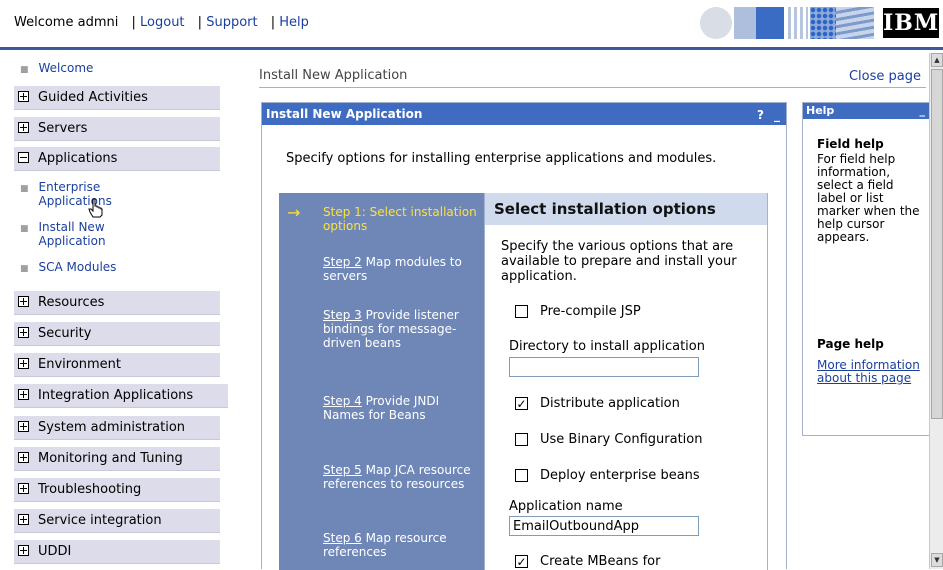 The image size is (943, 570). Describe the element at coordinates (344, 114) in the screenshot. I see `panel-title: Install New Application` at that location.